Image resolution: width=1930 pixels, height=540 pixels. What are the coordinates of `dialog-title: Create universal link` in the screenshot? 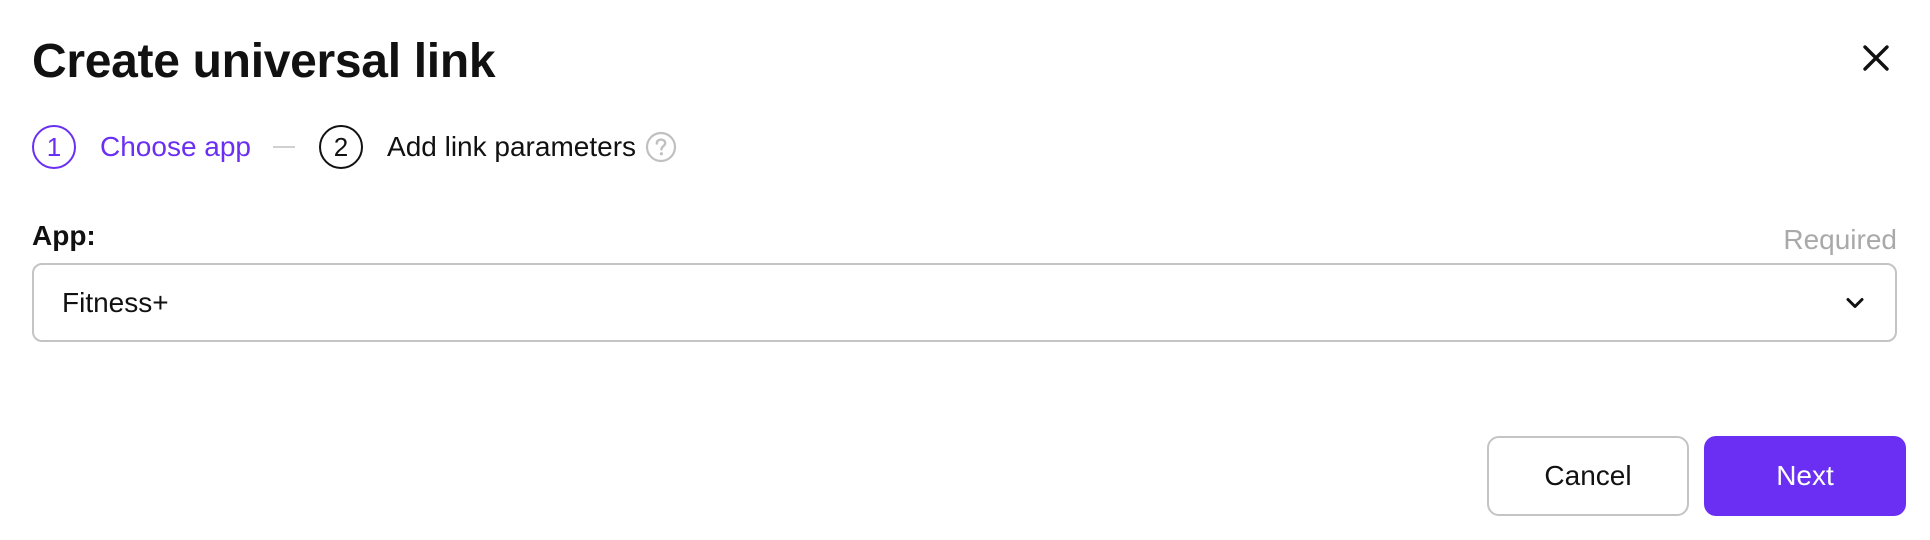 It's located at (264, 61).